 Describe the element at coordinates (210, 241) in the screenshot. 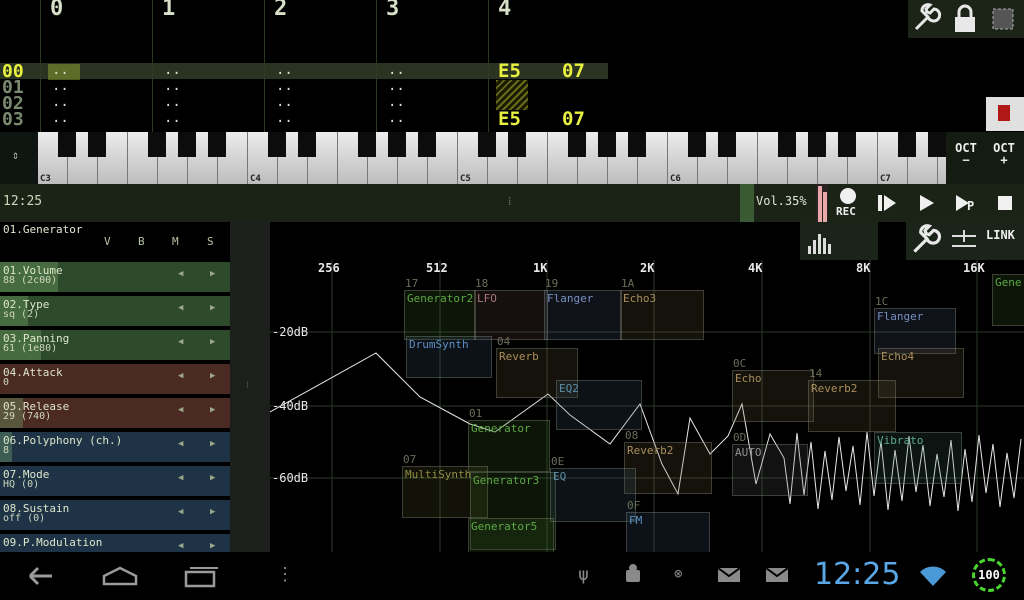

I see `solo-toggle: S` at that location.